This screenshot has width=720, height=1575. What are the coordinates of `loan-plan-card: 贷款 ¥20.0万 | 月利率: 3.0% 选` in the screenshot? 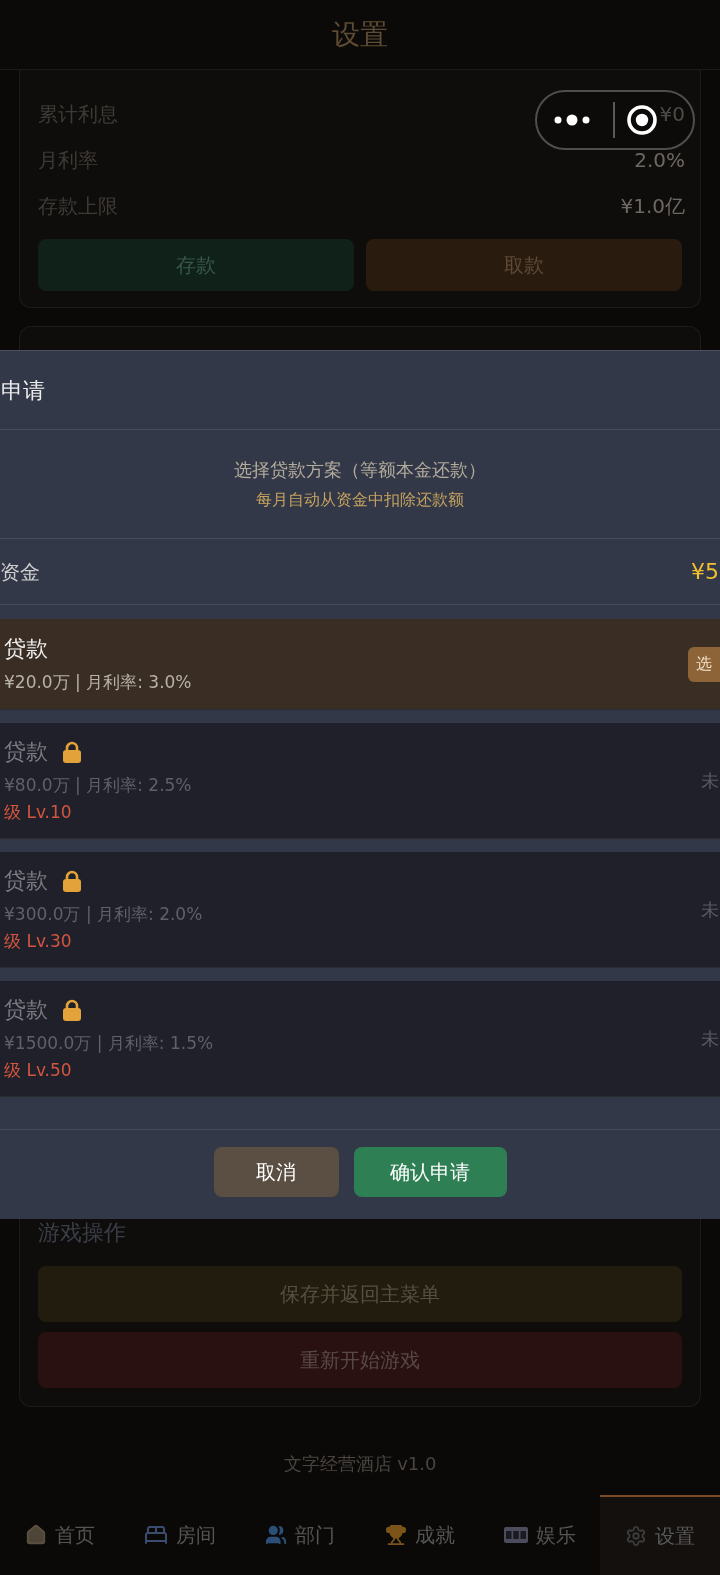 It's located at (360, 664).